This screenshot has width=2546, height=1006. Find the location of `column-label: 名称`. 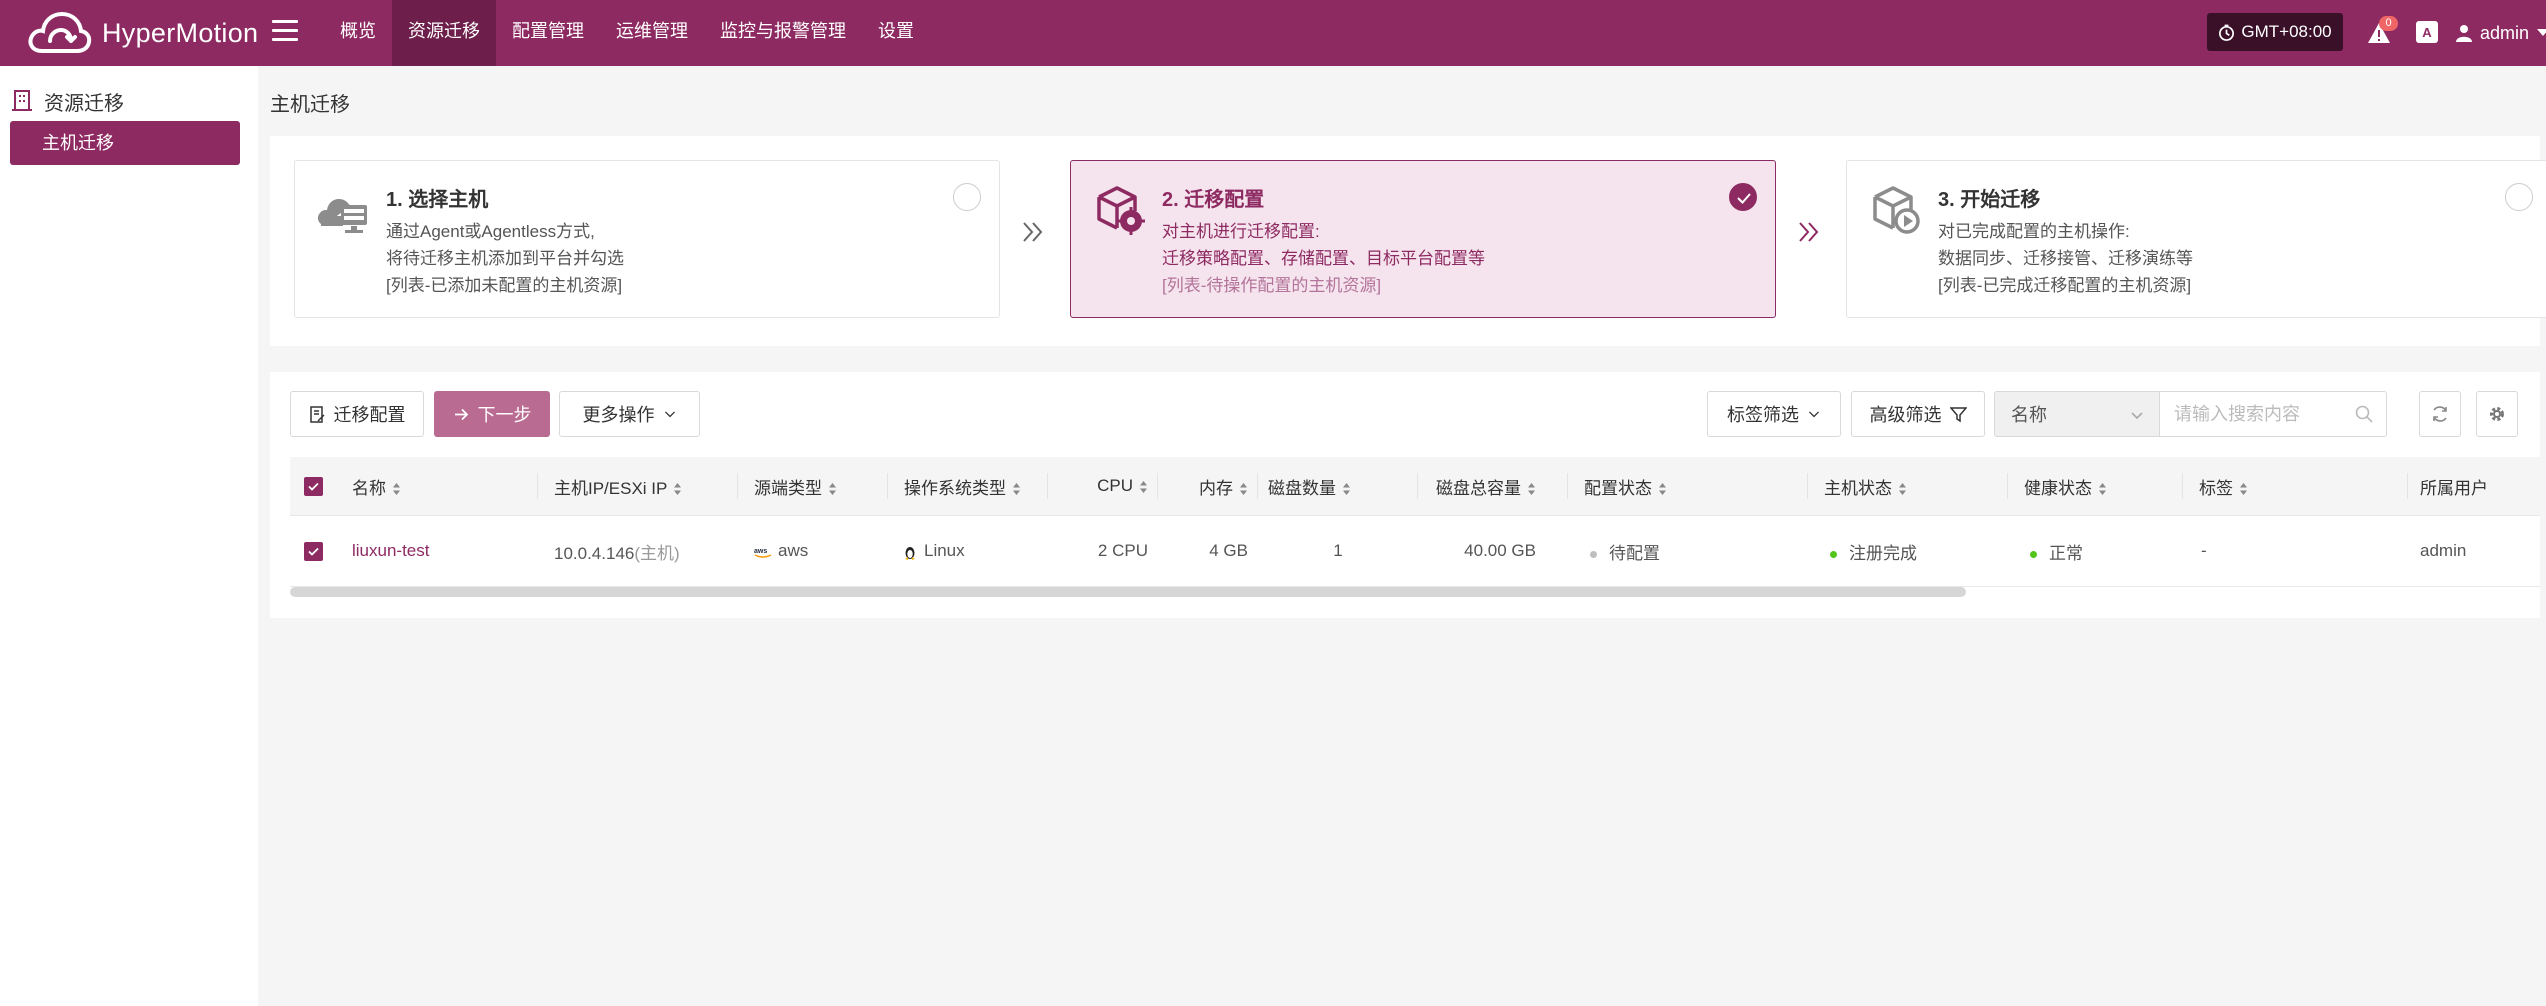

column-label: 名称 is located at coordinates (369, 488).